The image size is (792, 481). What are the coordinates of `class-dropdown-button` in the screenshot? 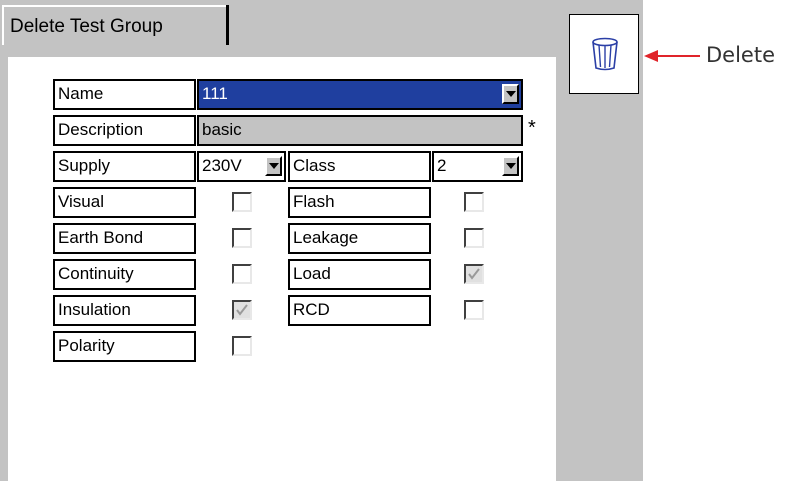 It's located at (510, 166).